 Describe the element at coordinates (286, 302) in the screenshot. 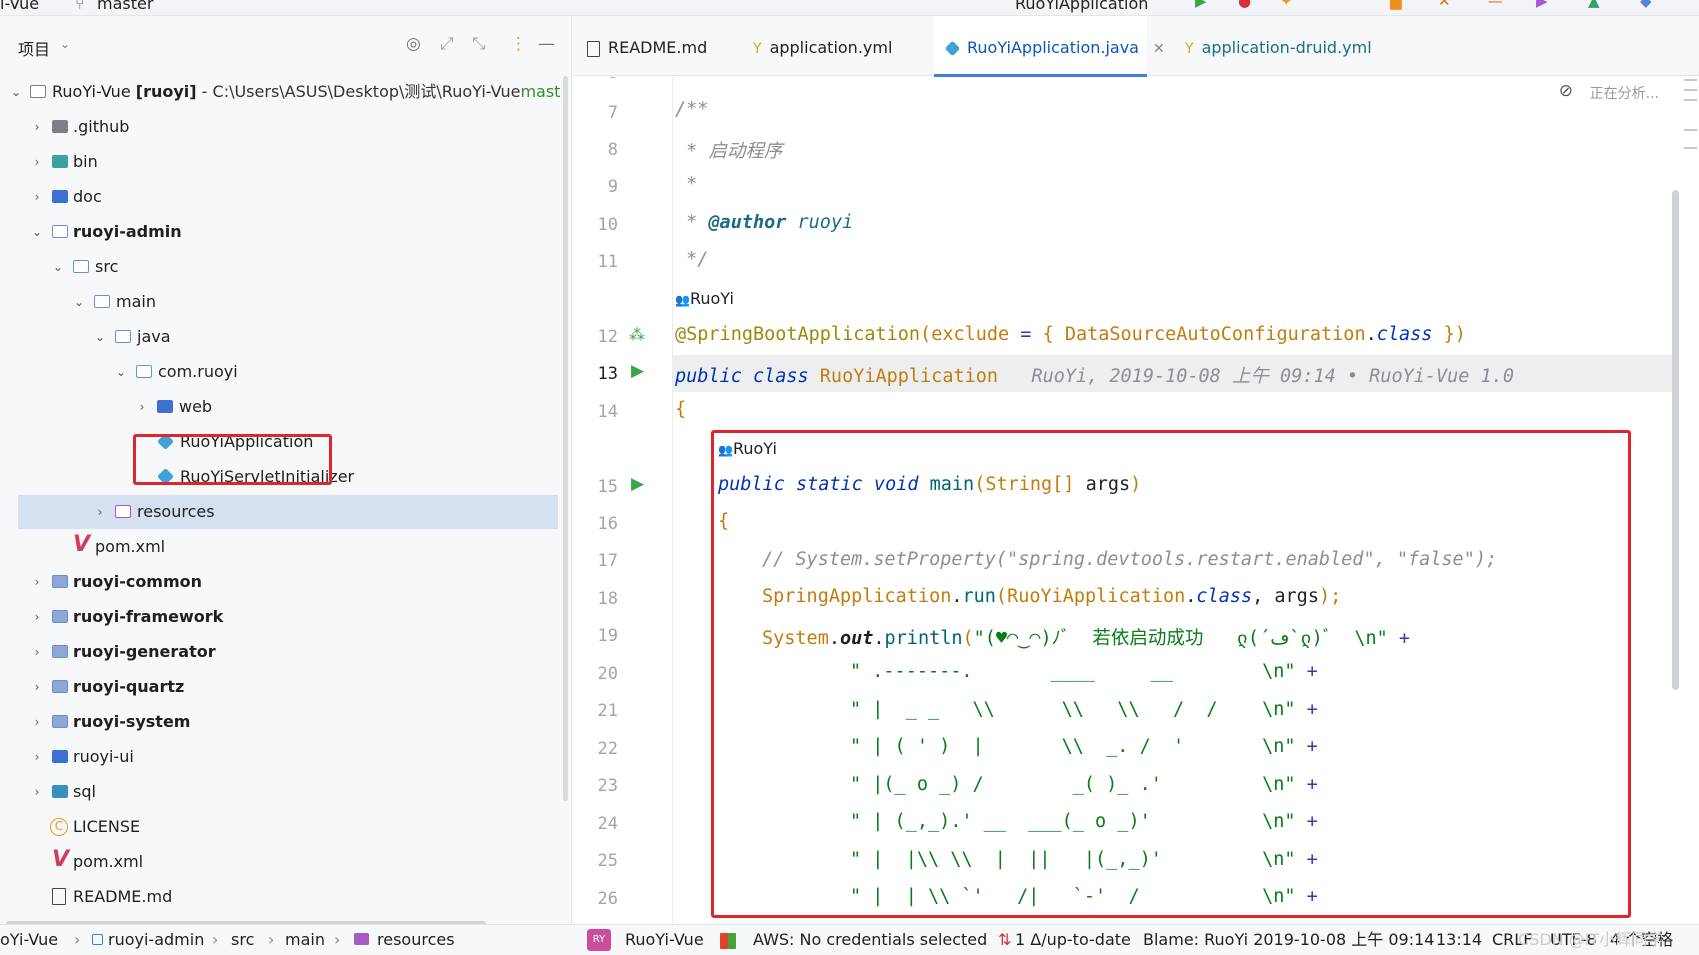

I see `tree-item-main: ⌄ main` at that location.